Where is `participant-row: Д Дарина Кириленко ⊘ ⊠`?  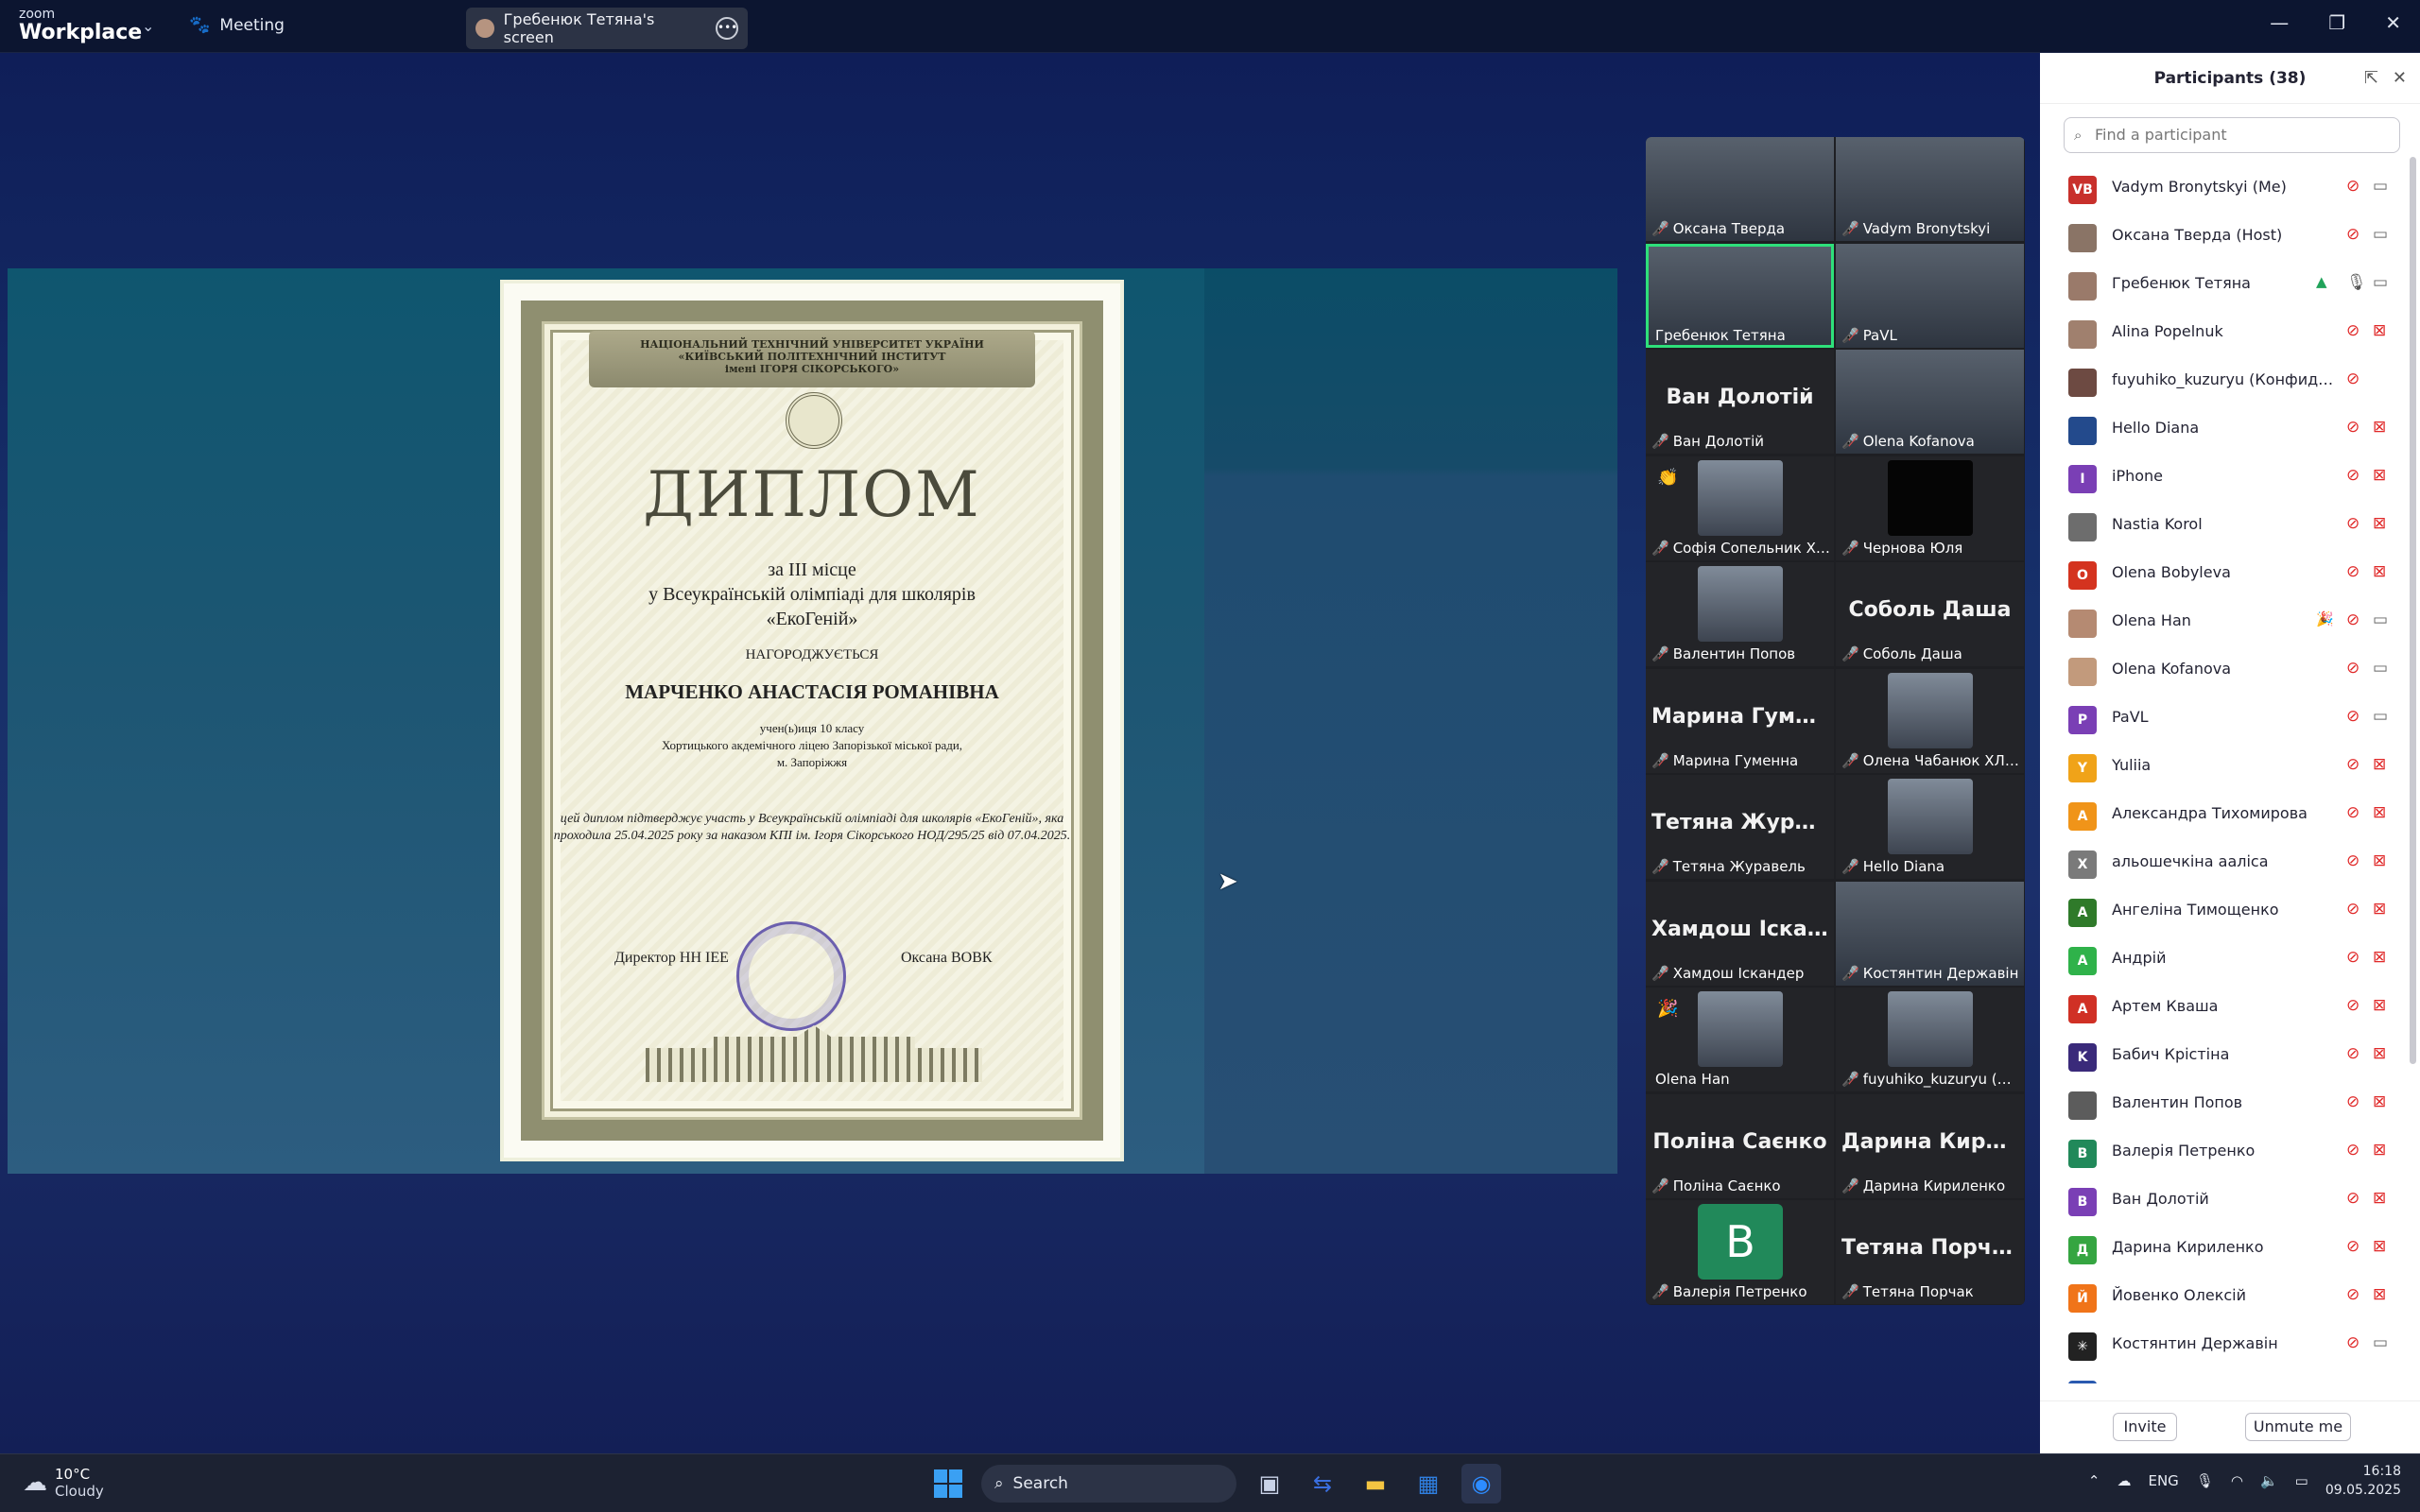
participant-row: Д Дарина Кириленко ⊘ ⊠ is located at coordinates (2225, 1249).